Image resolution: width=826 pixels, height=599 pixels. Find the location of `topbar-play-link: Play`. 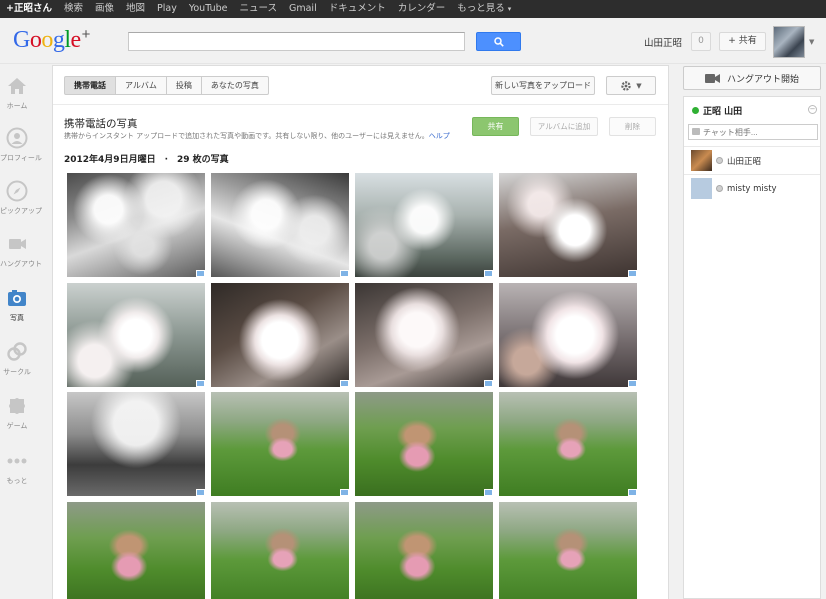

topbar-play-link: Play is located at coordinates (167, 9).